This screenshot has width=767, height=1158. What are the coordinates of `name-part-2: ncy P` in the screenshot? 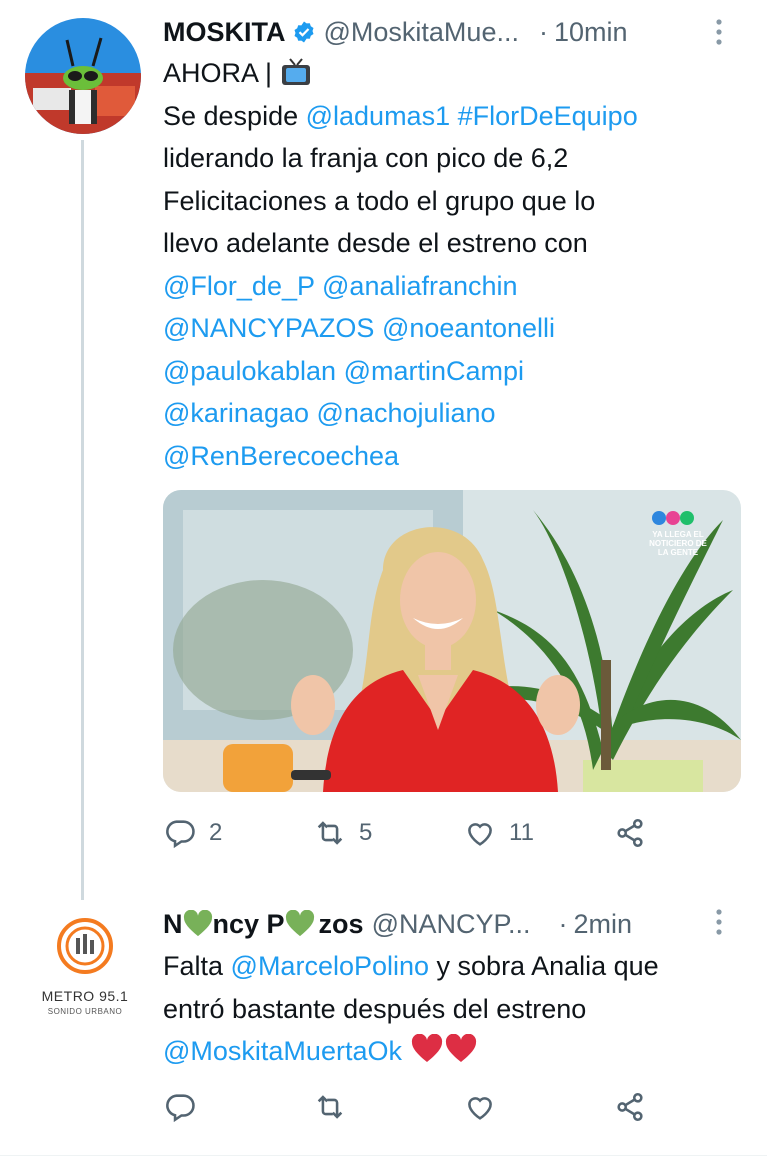 It's located at (248, 923).